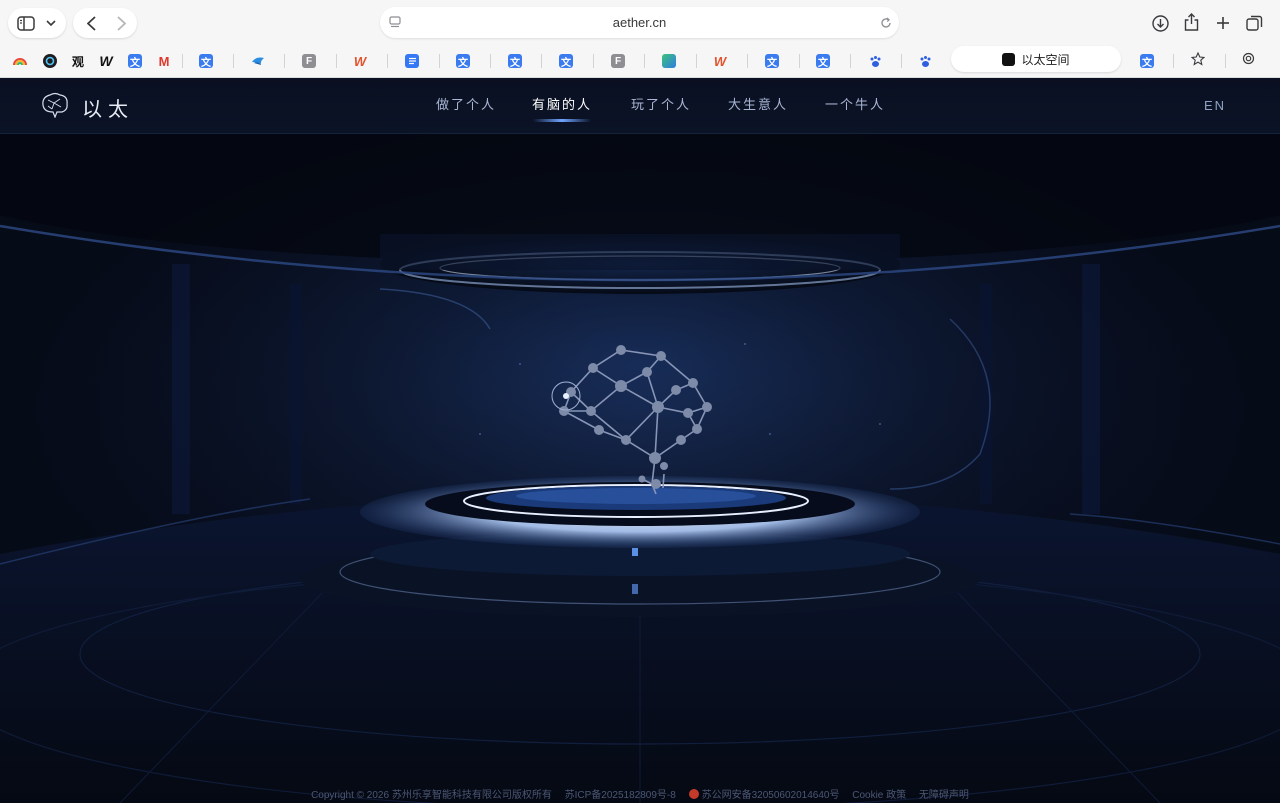 The image size is (1280, 803). I want to click on openai-icon, so click(1248, 61).